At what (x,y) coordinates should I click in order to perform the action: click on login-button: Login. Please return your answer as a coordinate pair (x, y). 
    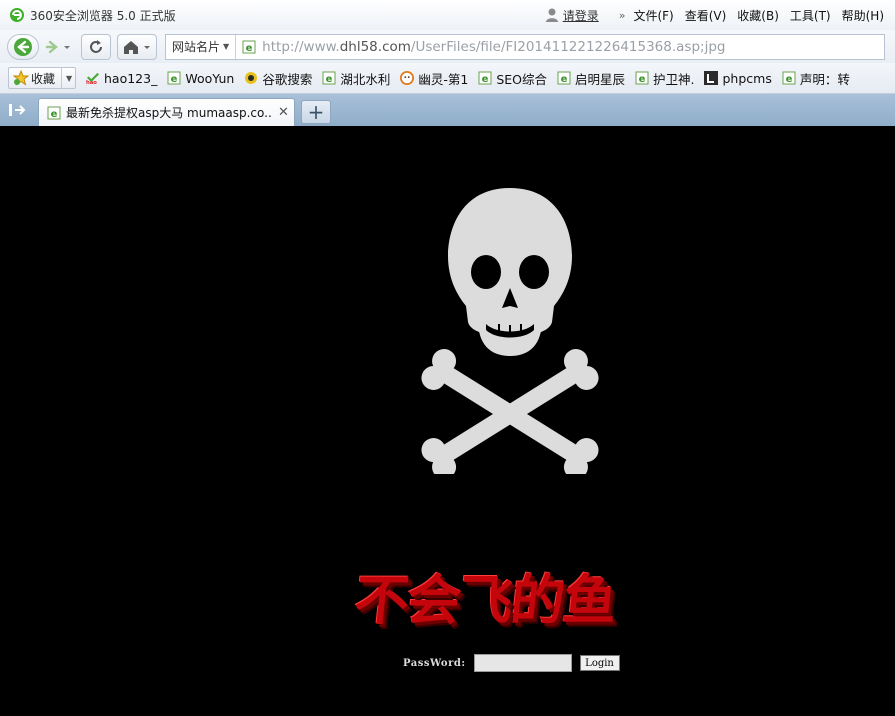
    Looking at the image, I should click on (599, 663).